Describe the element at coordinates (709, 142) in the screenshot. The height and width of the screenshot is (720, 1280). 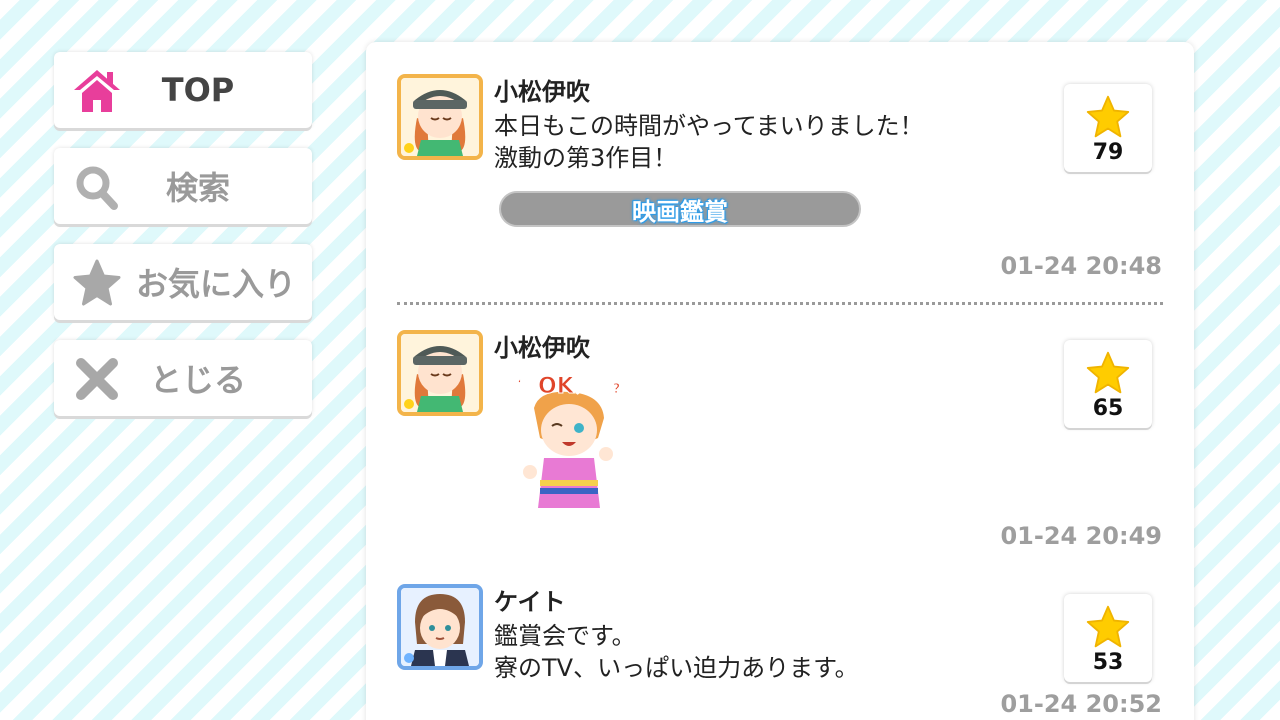
I see `post-message: 本日もこの時間がやってまいりました！ 激動の第3作目！` at that location.